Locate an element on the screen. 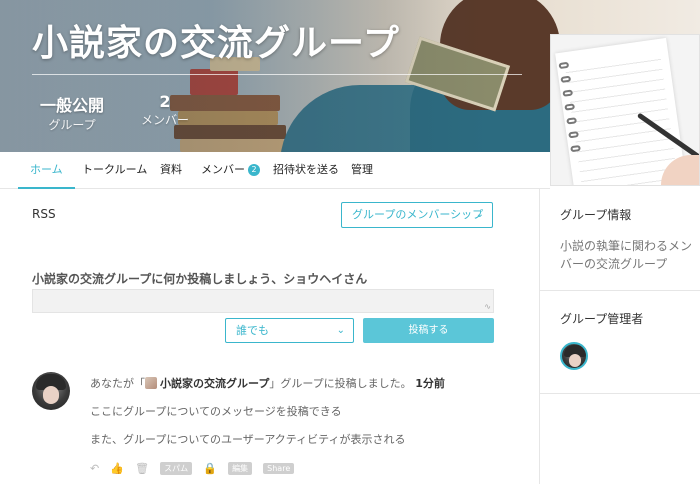 Image resolution: width=700 pixels, height=484 pixels. group-nav: ホーム トークルーム 資料 メンバー 2 招待状を送る 管理 is located at coordinates (275, 170).